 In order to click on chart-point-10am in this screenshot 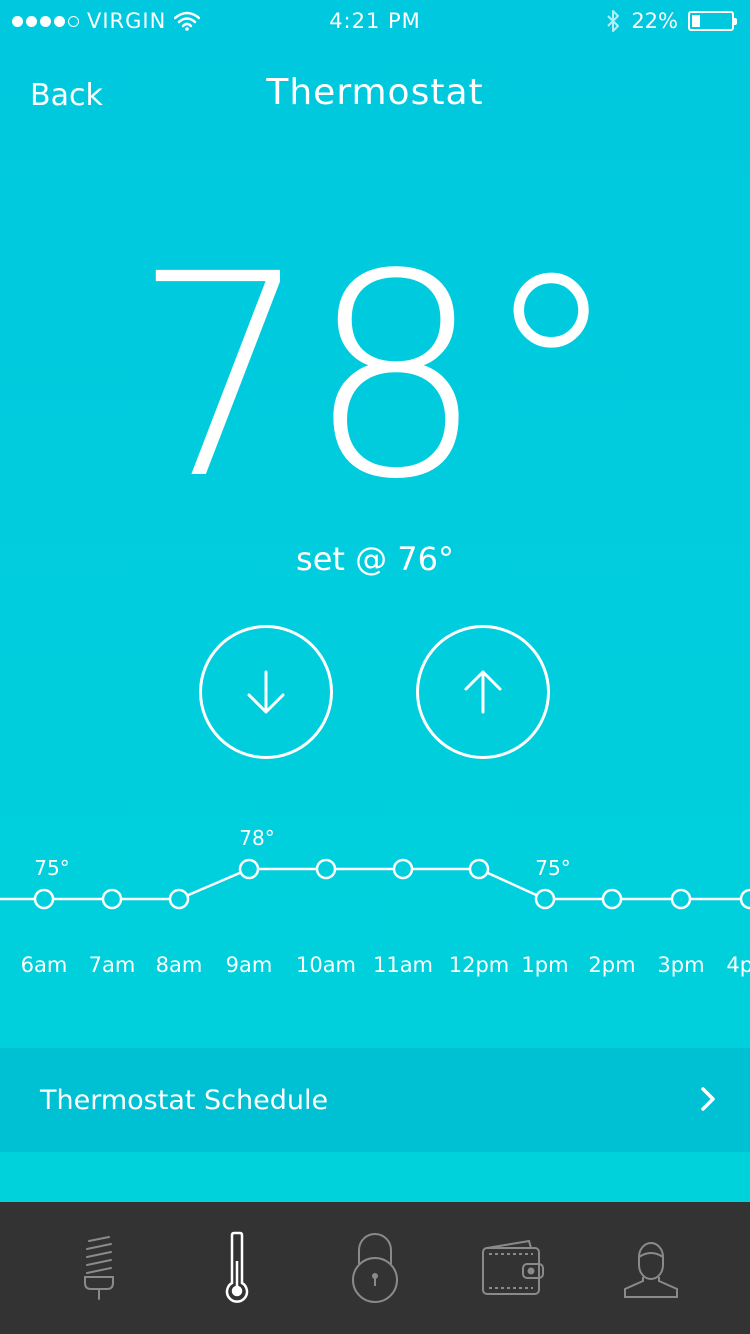, I will do `click(326, 869)`.